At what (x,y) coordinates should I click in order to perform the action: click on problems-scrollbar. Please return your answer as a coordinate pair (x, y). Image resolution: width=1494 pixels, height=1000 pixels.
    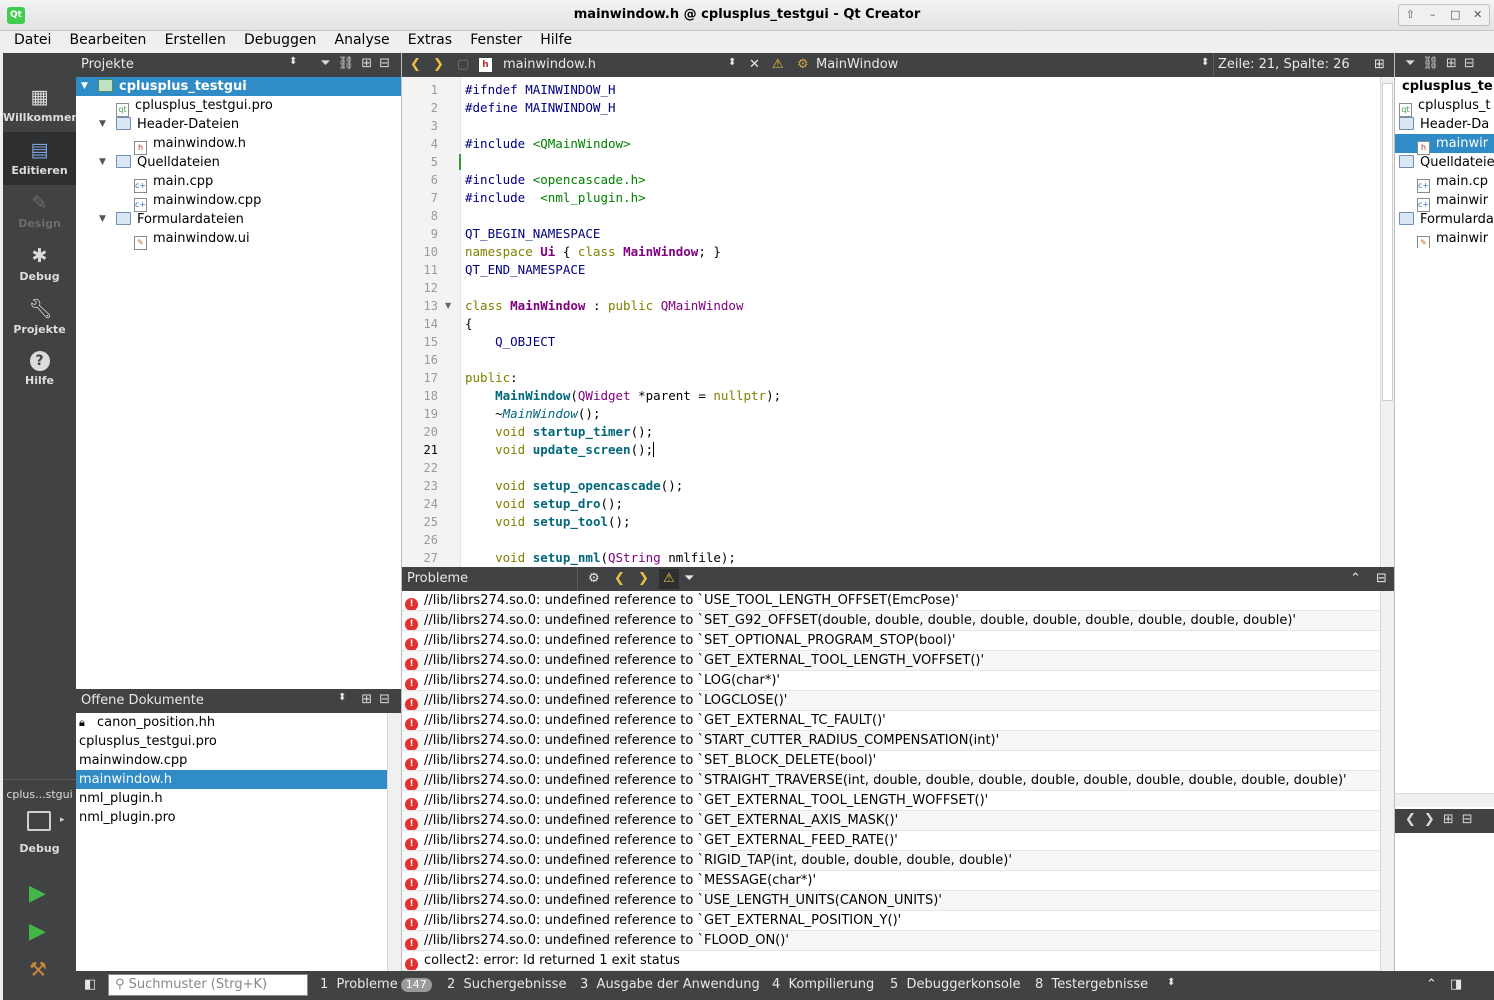
    Looking at the image, I should click on (1387, 781).